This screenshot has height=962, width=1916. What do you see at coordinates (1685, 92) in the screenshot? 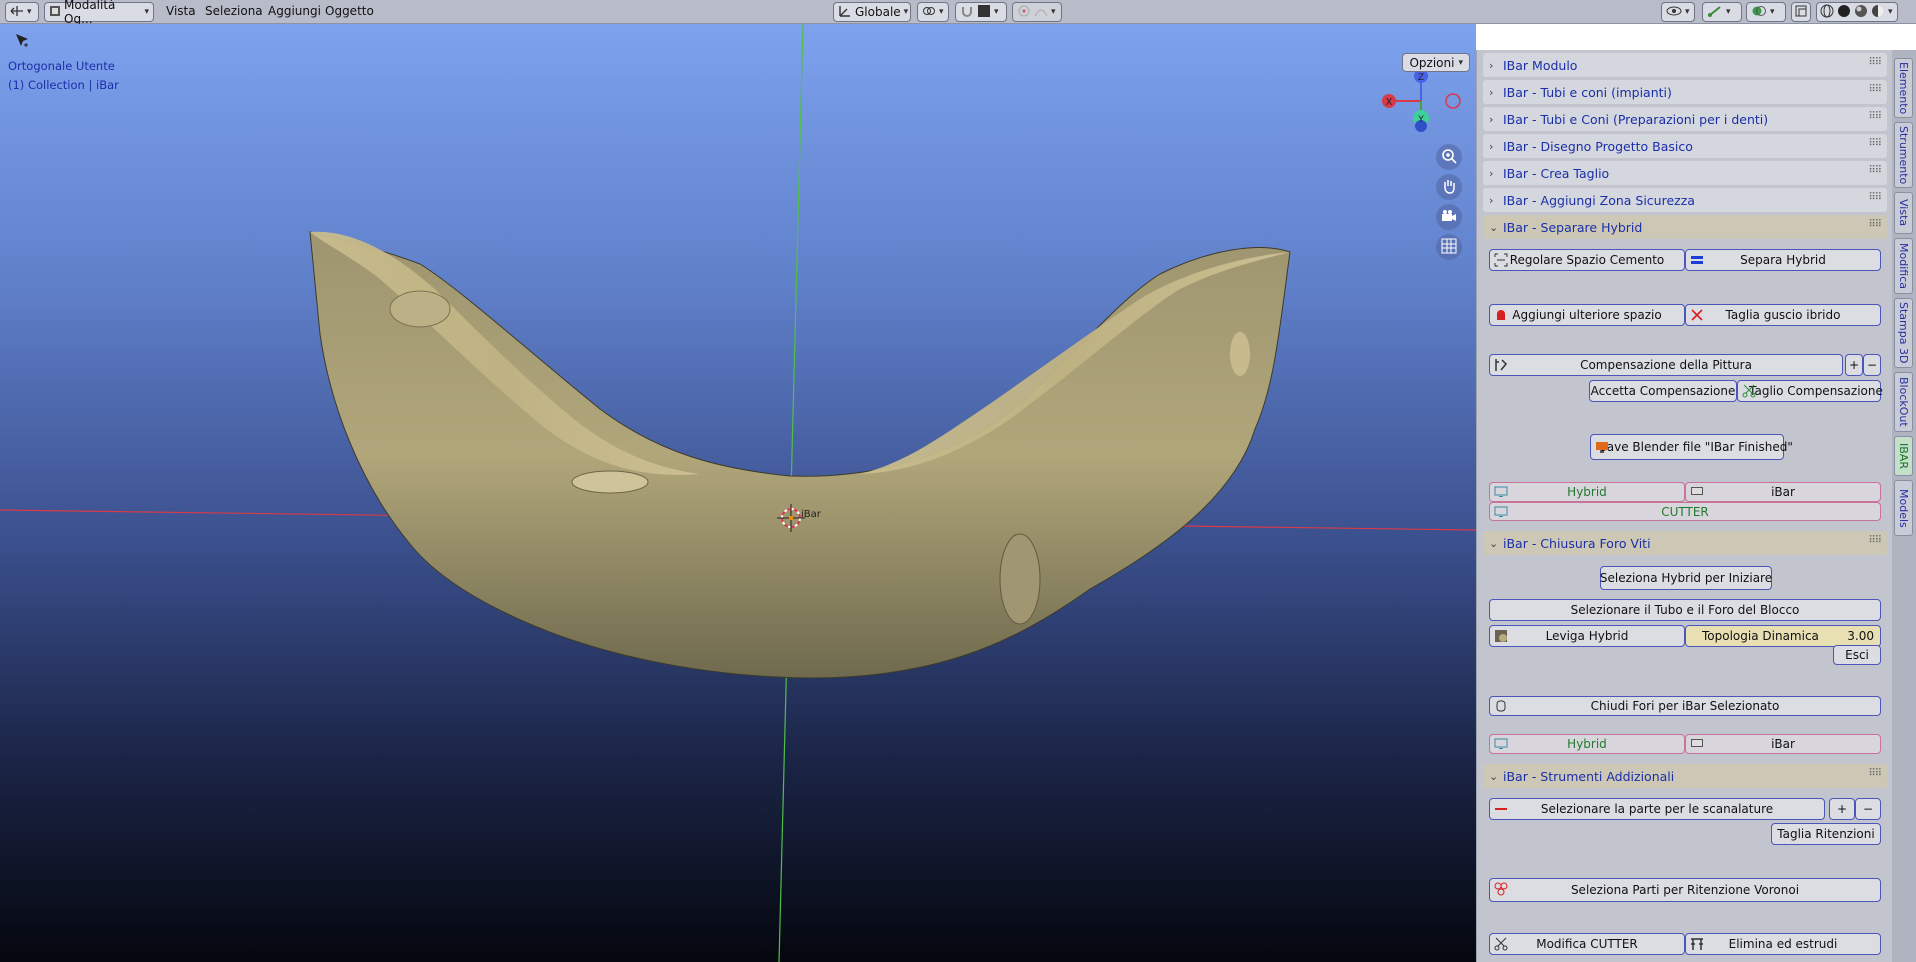
I see `panel-tubi-impianti: › IBar - Tubi e coni (impianti) ⠿⠿` at bounding box center [1685, 92].